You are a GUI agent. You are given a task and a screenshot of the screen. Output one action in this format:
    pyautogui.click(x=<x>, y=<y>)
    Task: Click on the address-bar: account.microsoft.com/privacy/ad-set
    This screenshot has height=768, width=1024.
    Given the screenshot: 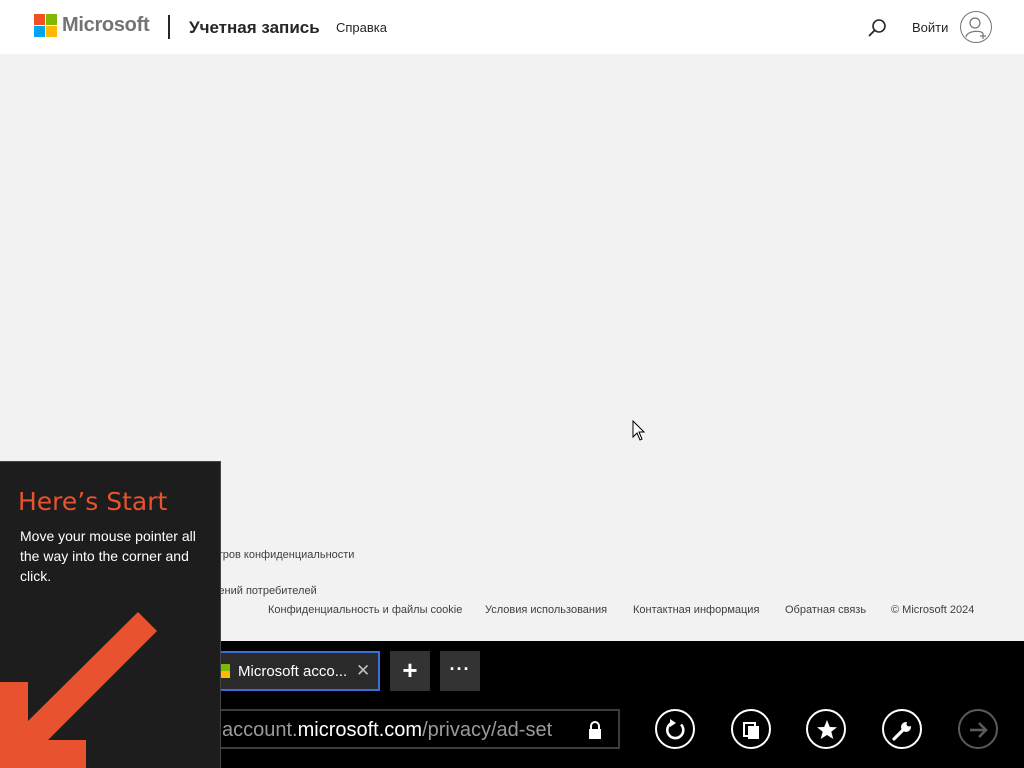 What is the action you would take?
    pyautogui.click(x=416, y=729)
    